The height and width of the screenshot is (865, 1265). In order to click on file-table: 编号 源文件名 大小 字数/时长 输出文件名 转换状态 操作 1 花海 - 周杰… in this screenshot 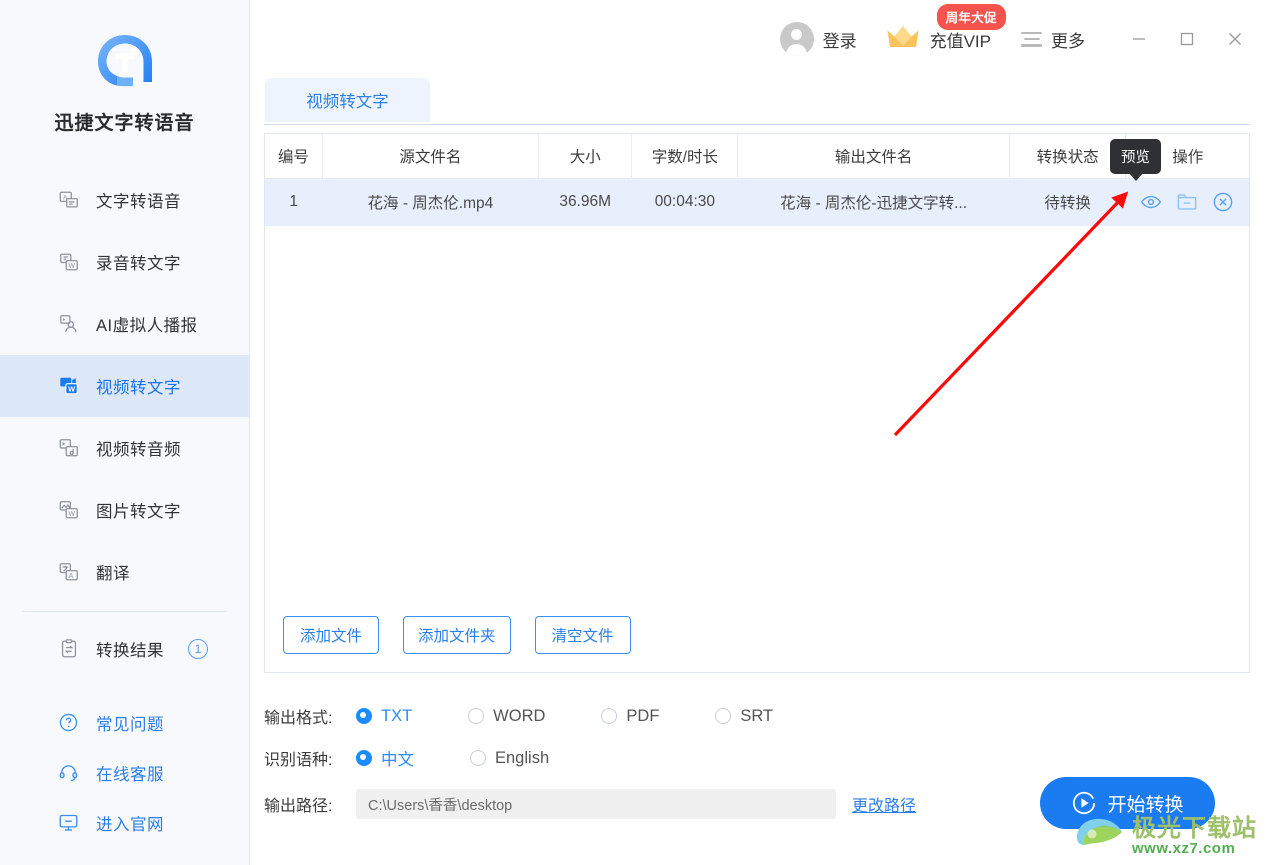, I will do `click(757, 180)`.